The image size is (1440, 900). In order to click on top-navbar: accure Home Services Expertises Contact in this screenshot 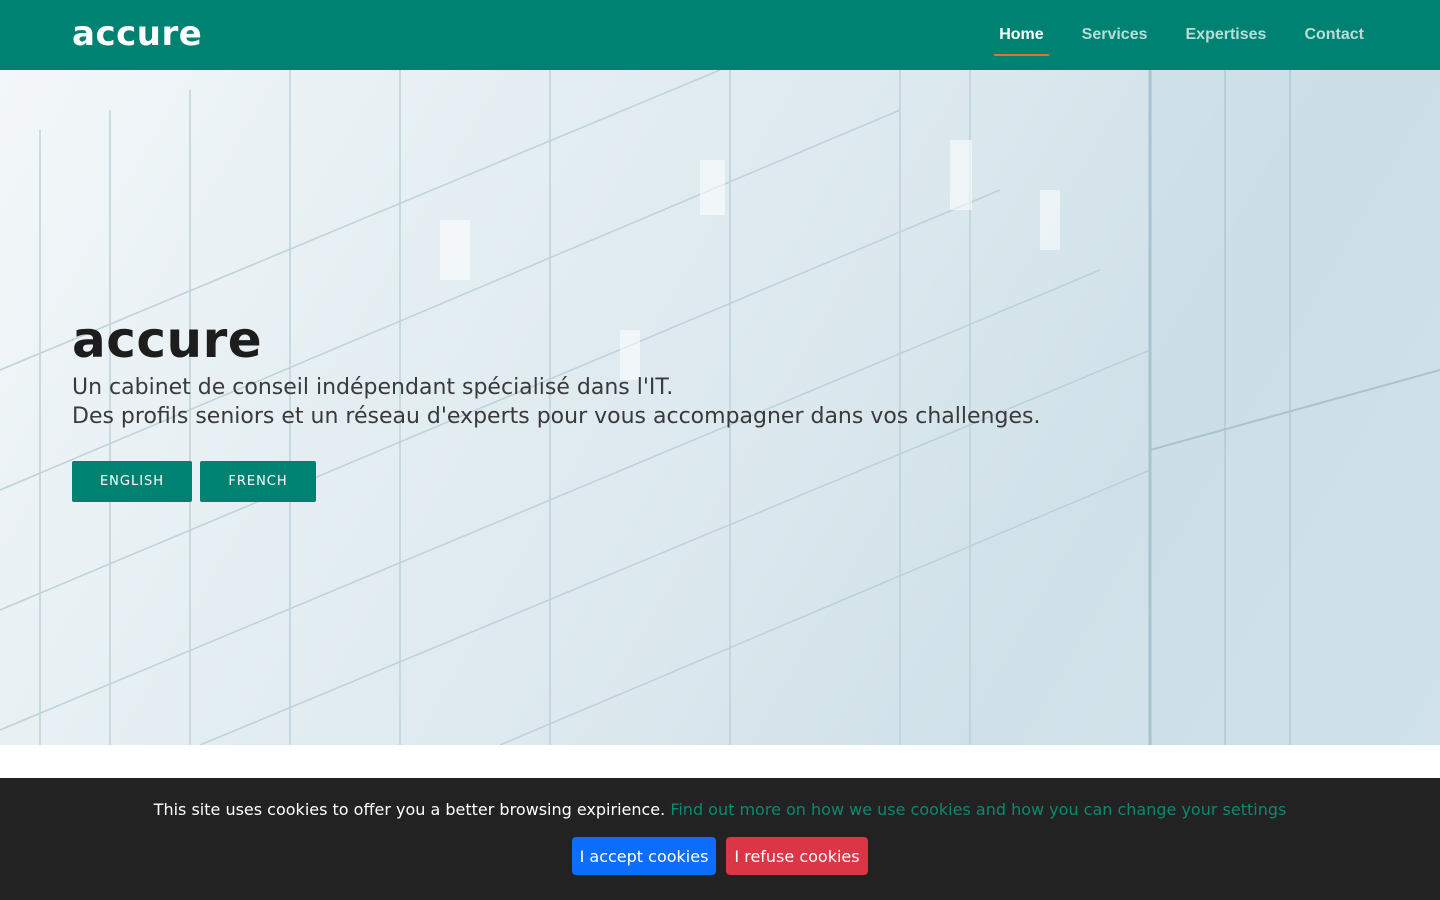, I will do `click(720, 35)`.